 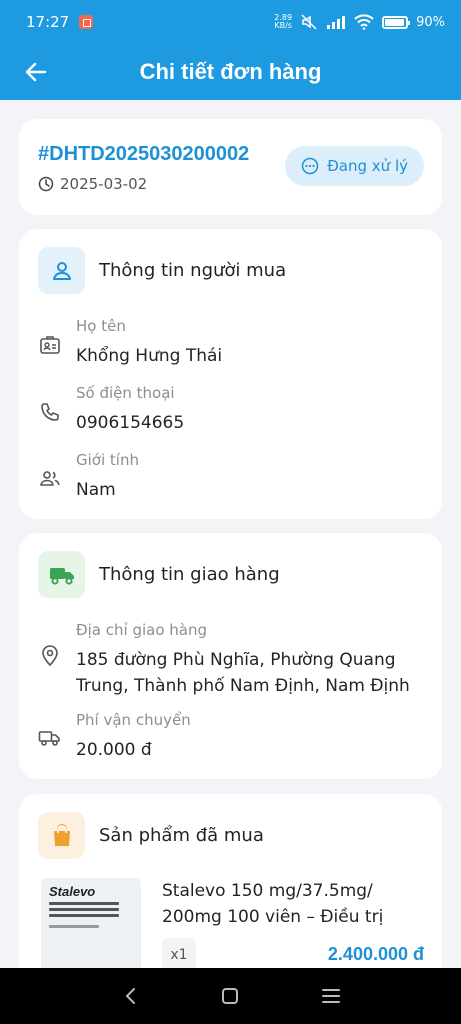 What do you see at coordinates (367, 166) in the screenshot?
I see `order-status-text: Đang xử lý` at bounding box center [367, 166].